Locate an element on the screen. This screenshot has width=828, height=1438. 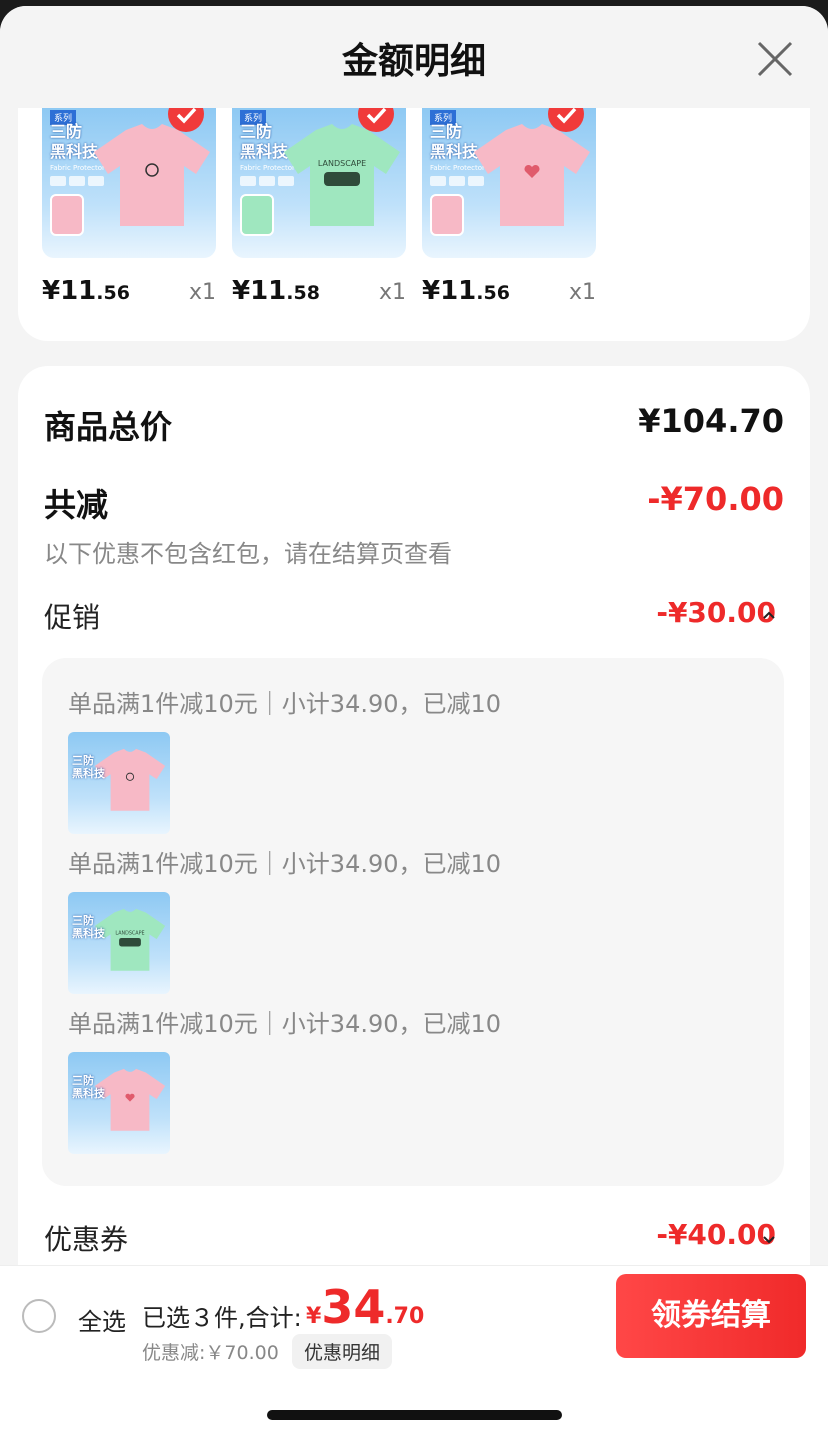
reduce-label: 共减 is located at coordinates (76, 505).